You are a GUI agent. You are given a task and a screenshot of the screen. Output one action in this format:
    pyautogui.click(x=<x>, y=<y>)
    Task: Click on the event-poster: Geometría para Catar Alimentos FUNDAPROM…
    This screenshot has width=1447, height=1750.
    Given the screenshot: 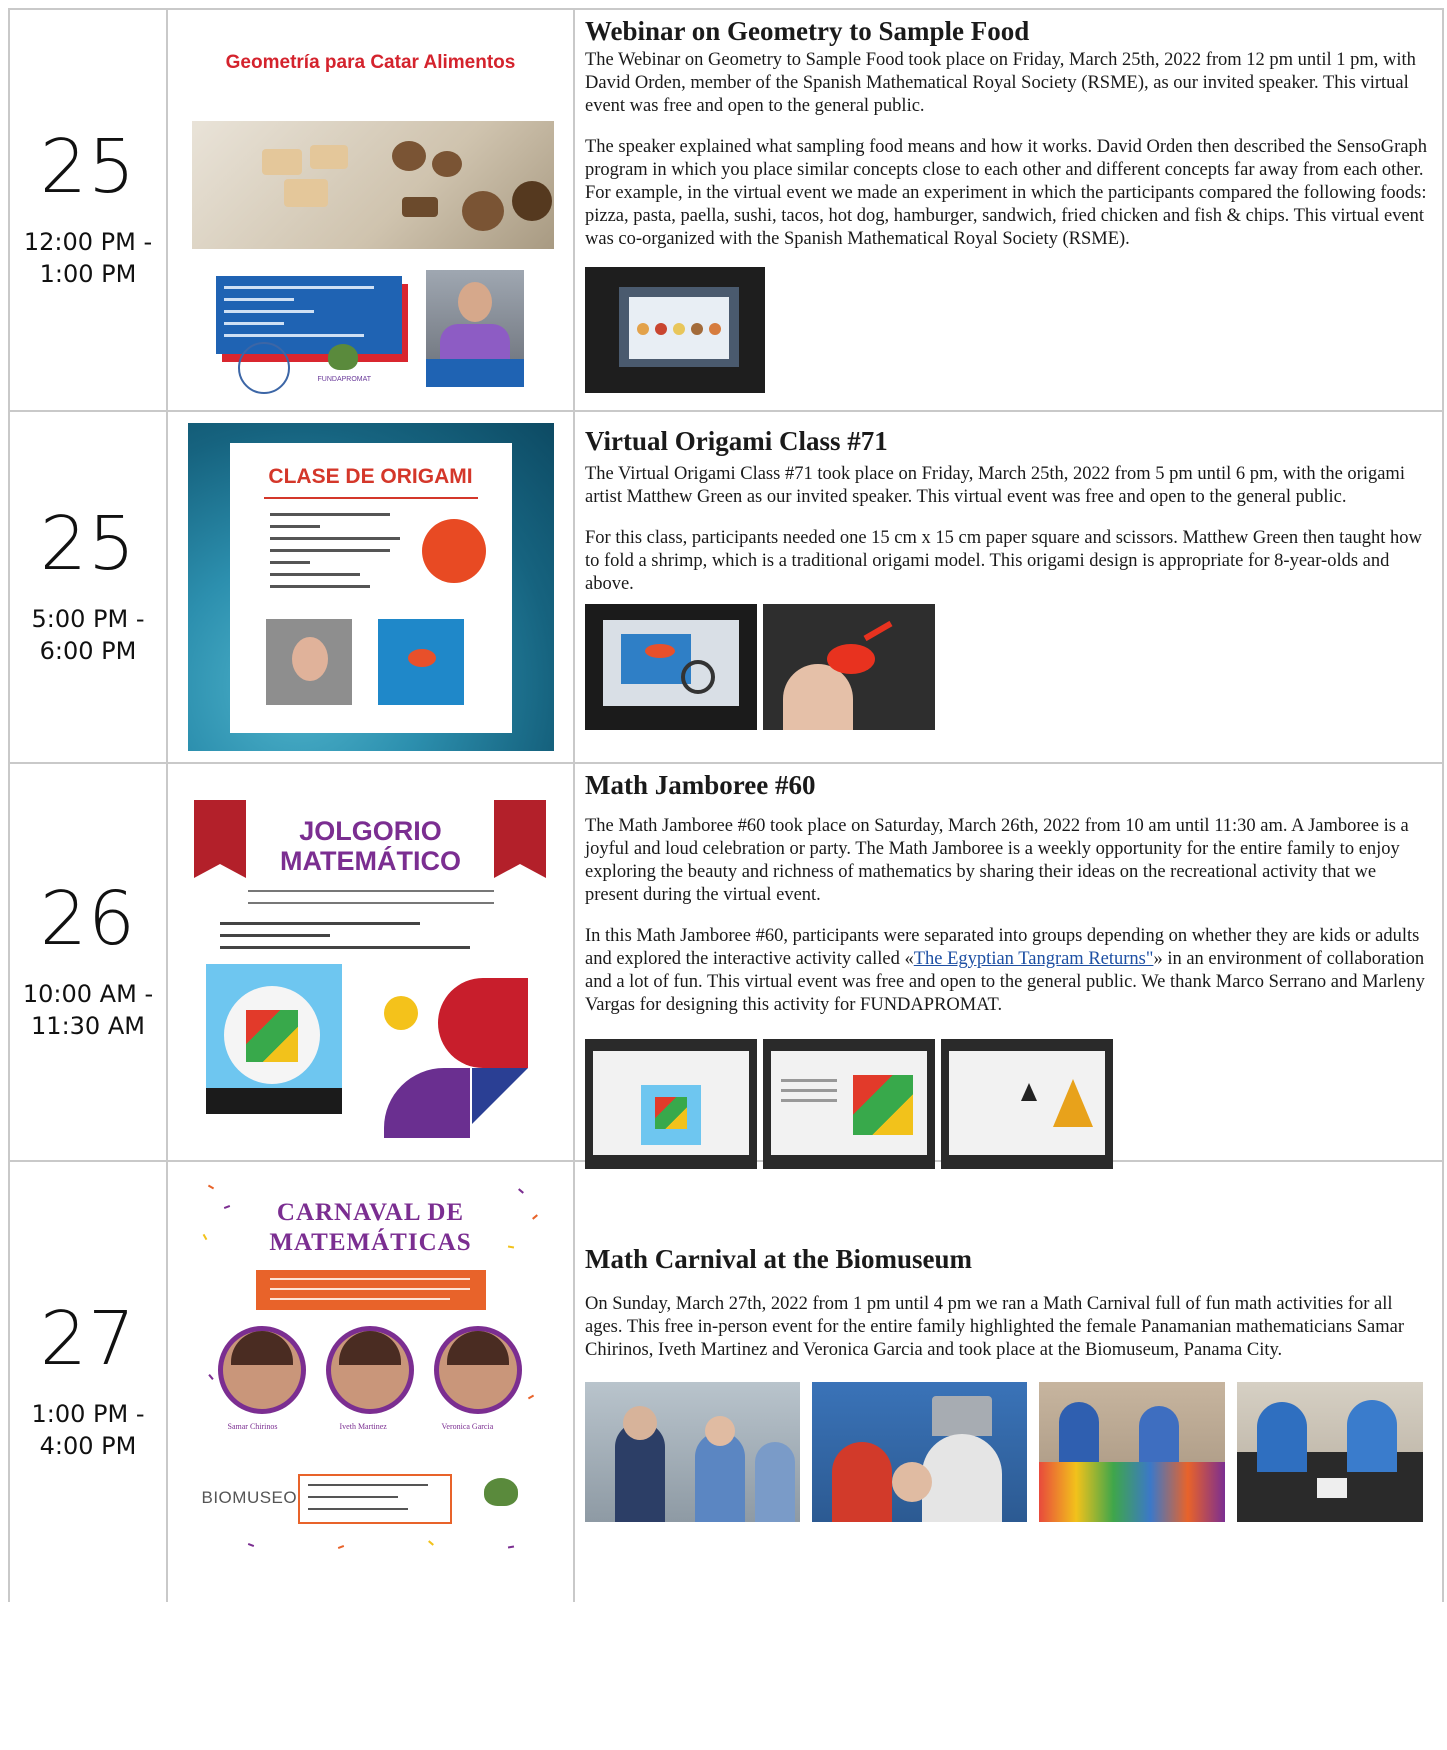 What is the action you would take?
    pyautogui.click(x=370, y=210)
    